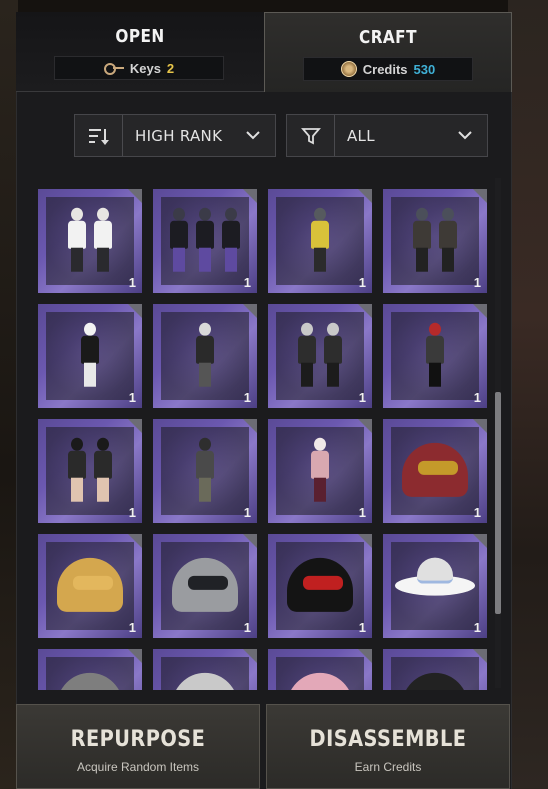 The image size is (548, 789). What do you see at coordinates (113, 68) in the screenshot?
I see `key-icon` at bounding box center [113, 68].